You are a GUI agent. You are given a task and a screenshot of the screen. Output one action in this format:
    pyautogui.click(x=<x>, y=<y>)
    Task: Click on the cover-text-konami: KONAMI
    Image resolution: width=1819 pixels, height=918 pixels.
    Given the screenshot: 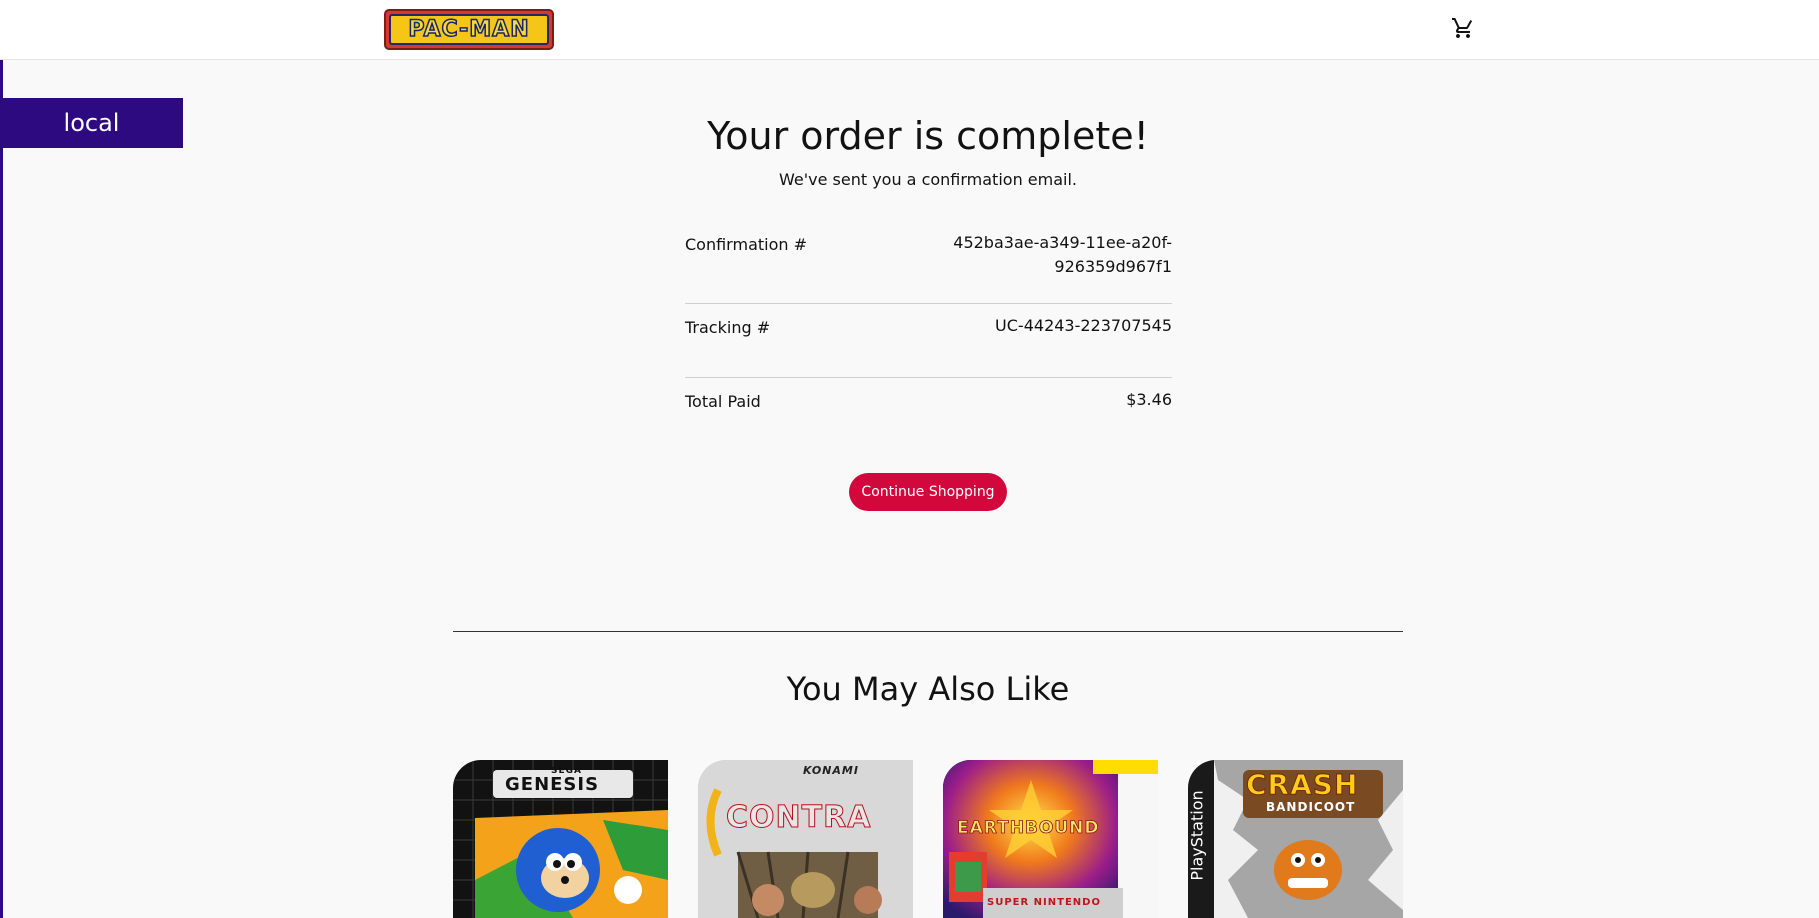 What is the action you would take?
    pyautogui.click(x=831, y=770)
    